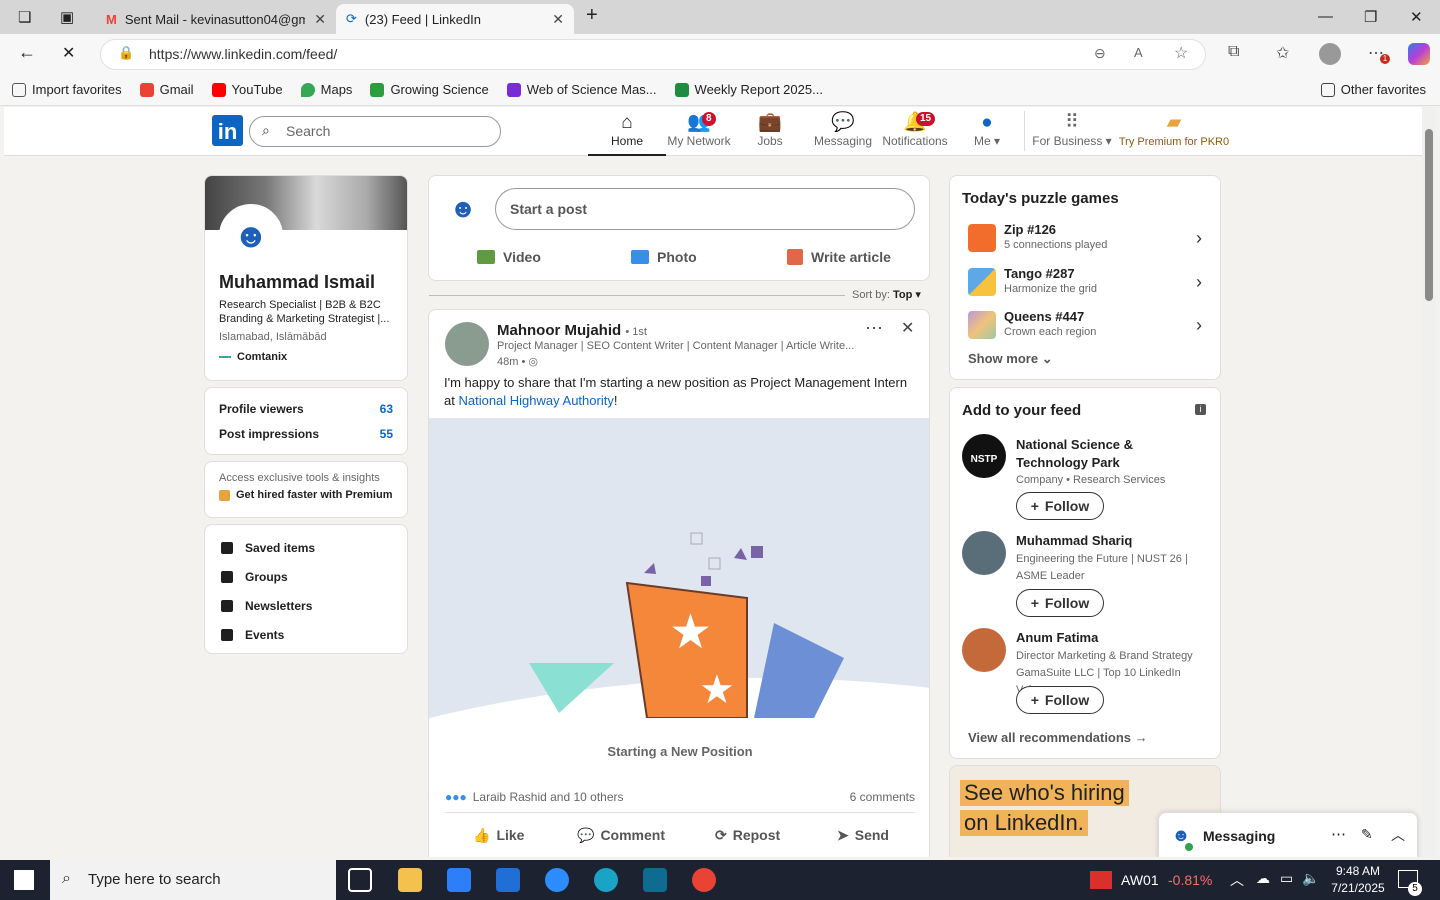 The height and width of the screenshot is (900, 1440). Describe the element at coordinates (1237, 880) in the screenshot. I see `tray-chevron-icon: ︿` at that location.